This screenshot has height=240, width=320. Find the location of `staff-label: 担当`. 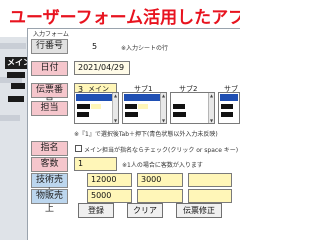

staff-label: 担当 is located at coordinates (49, 108).